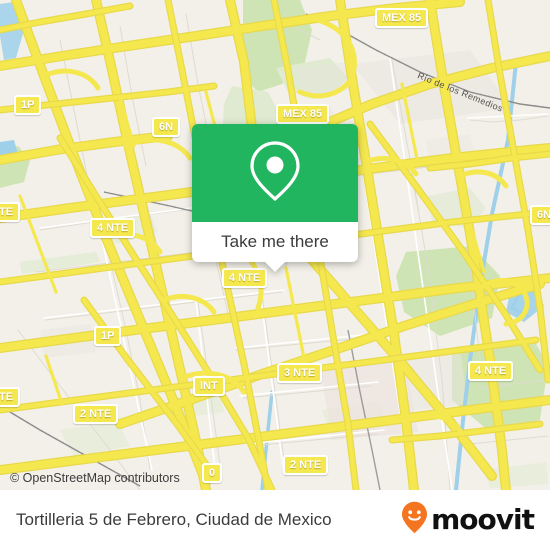  Describe the element at coordinates (402, 18) in the screenshot. I see `road-shield-mex85-top: MEX 85` at that location.